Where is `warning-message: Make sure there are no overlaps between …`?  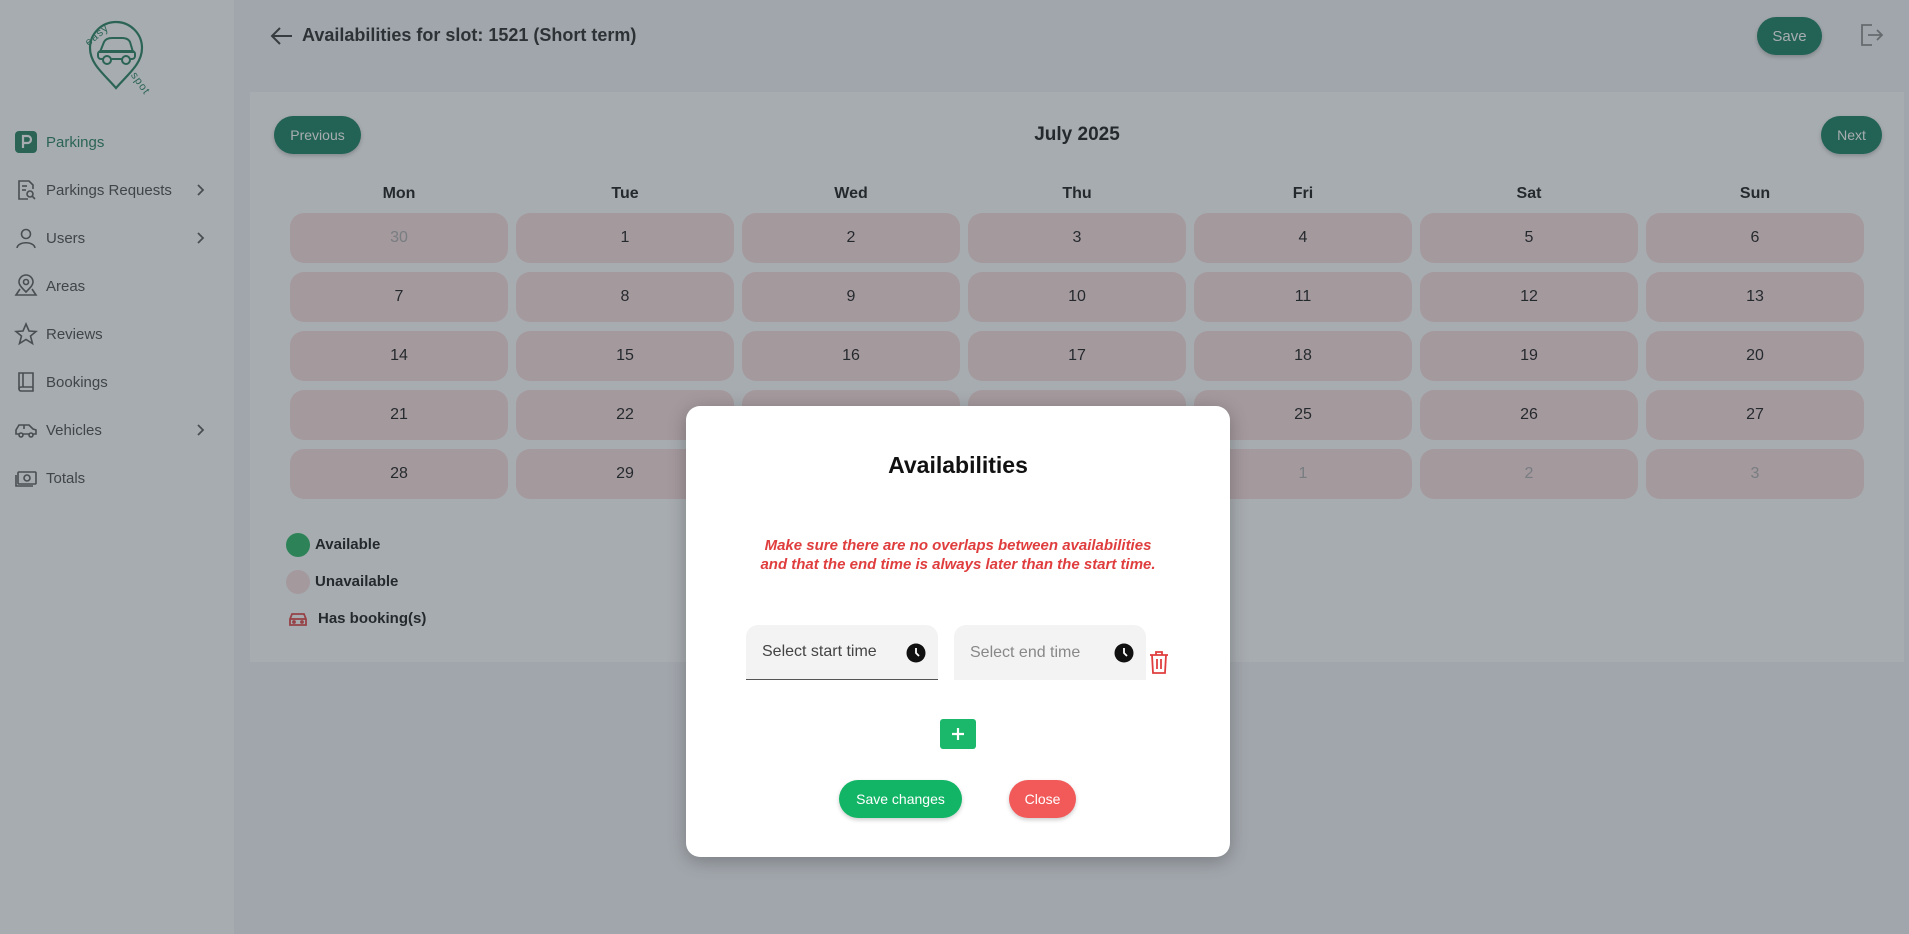 warning-message: Make sure there are no overlaps between … is located at coordinates (958, 555).